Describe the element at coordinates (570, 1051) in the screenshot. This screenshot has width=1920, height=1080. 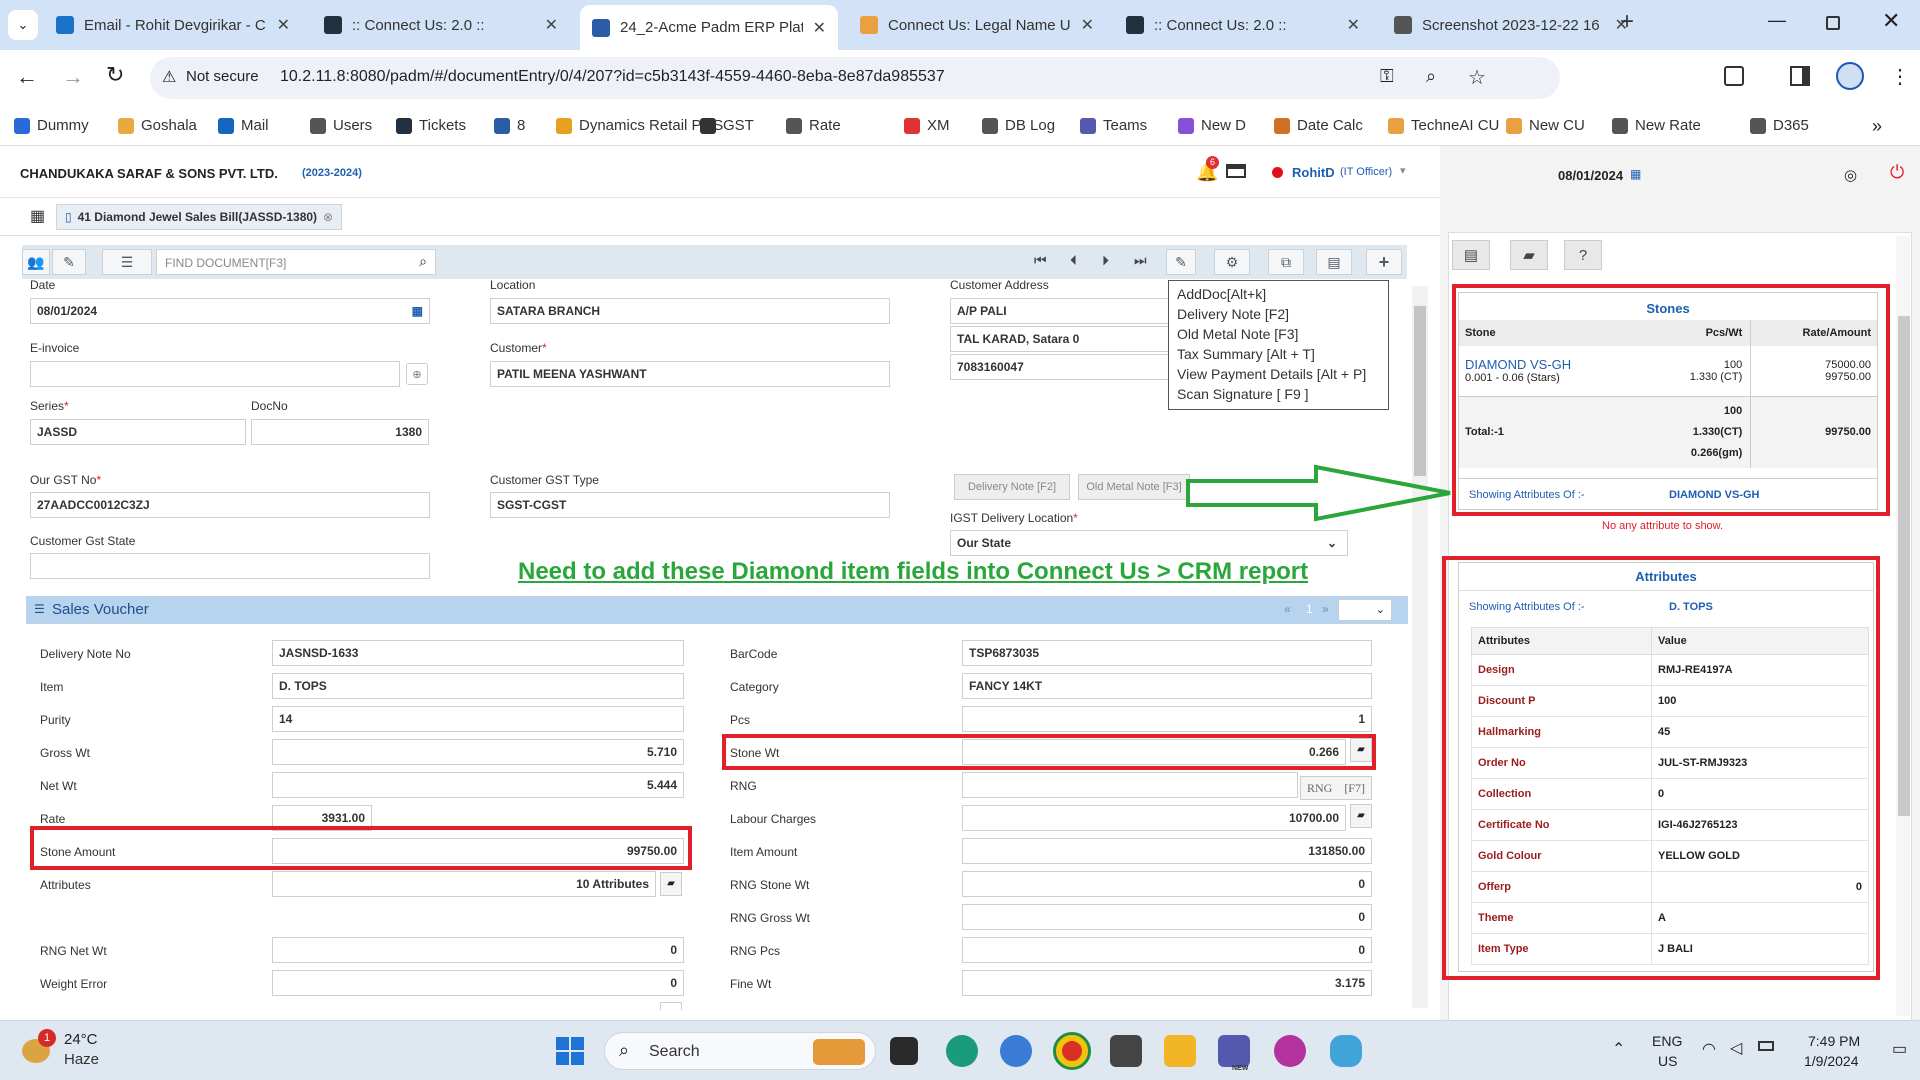
I see `start-button` at that location.